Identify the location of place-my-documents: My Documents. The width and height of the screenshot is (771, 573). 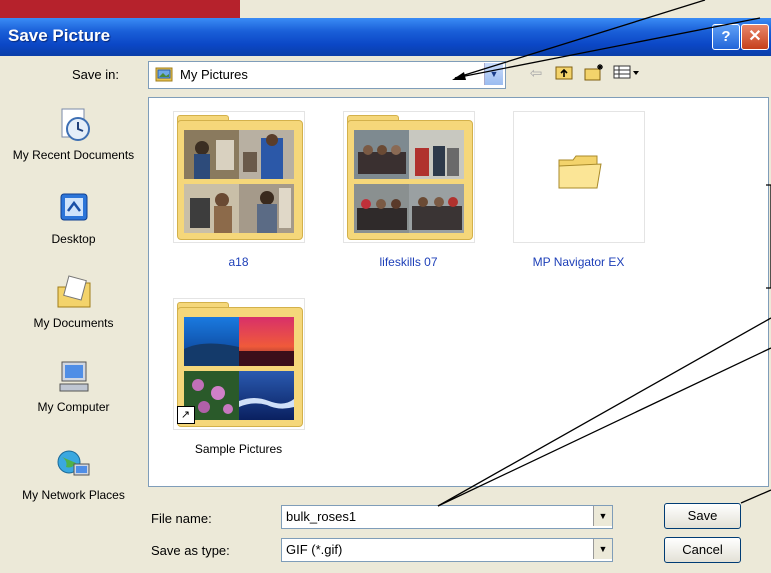
(73, 302).